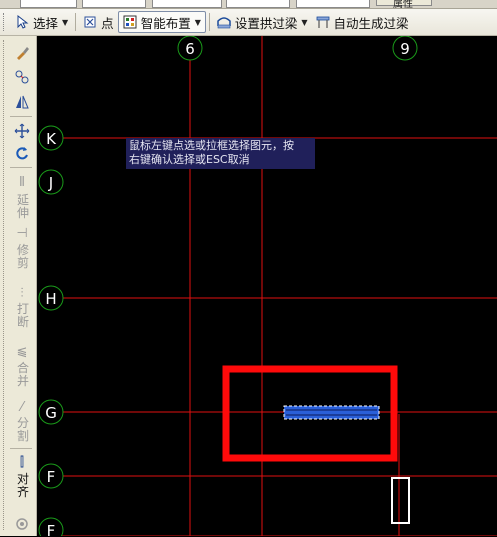 The width and height of the screenshot is (497, 537). What do you see at coordinates (22, 102) in the screenshot?
I see `mirror-icon` at bounding box center [22, 102].